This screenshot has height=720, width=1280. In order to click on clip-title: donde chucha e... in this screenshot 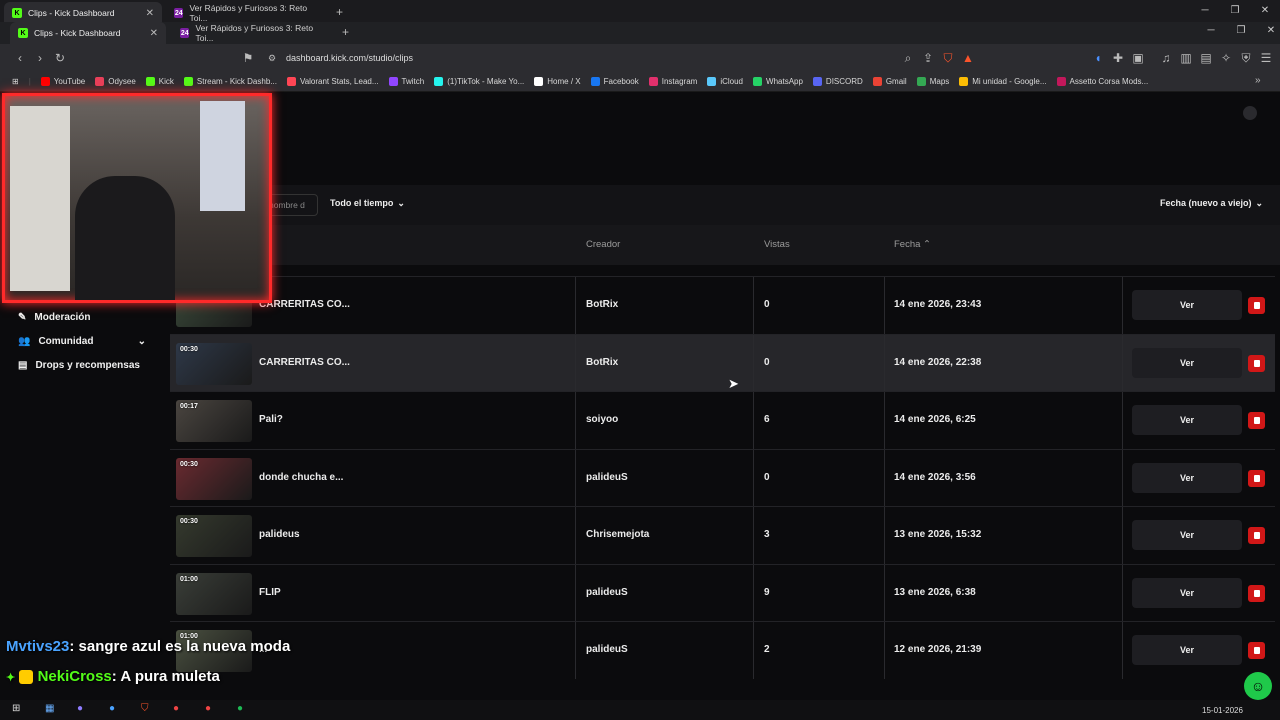, I will do `click(301, 477)`.